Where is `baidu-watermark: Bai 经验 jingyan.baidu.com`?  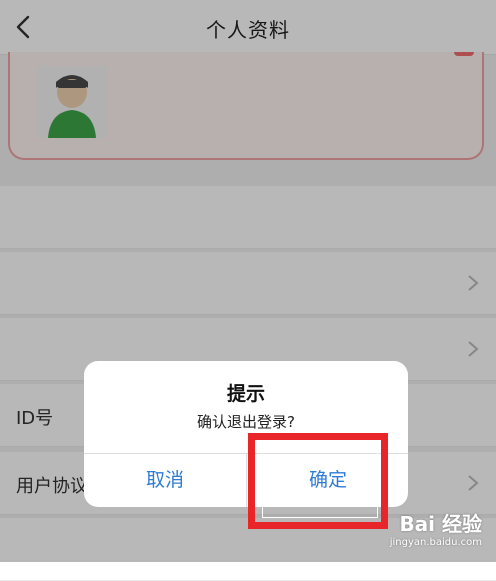 baidu-watermark: Bai 经验 jingyan.baidu.com is located at coordinates (436, 528).